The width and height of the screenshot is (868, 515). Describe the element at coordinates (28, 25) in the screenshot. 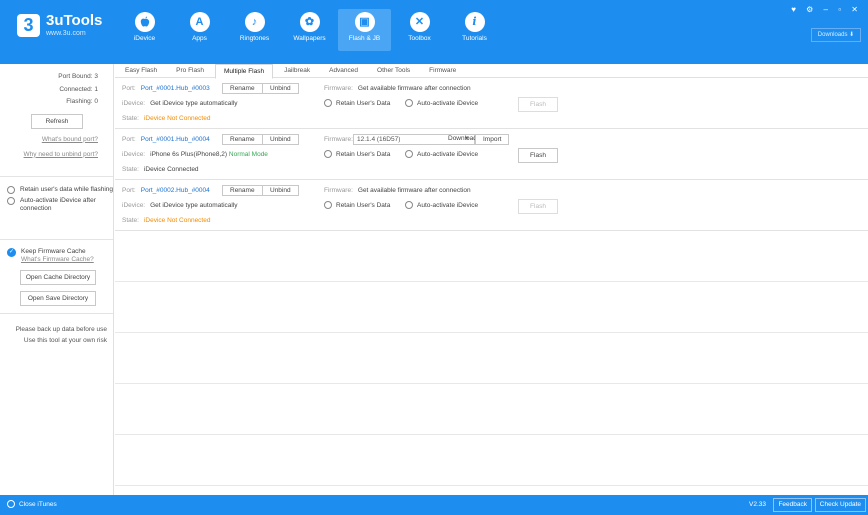

I see `logo-icon: 3` at that location.